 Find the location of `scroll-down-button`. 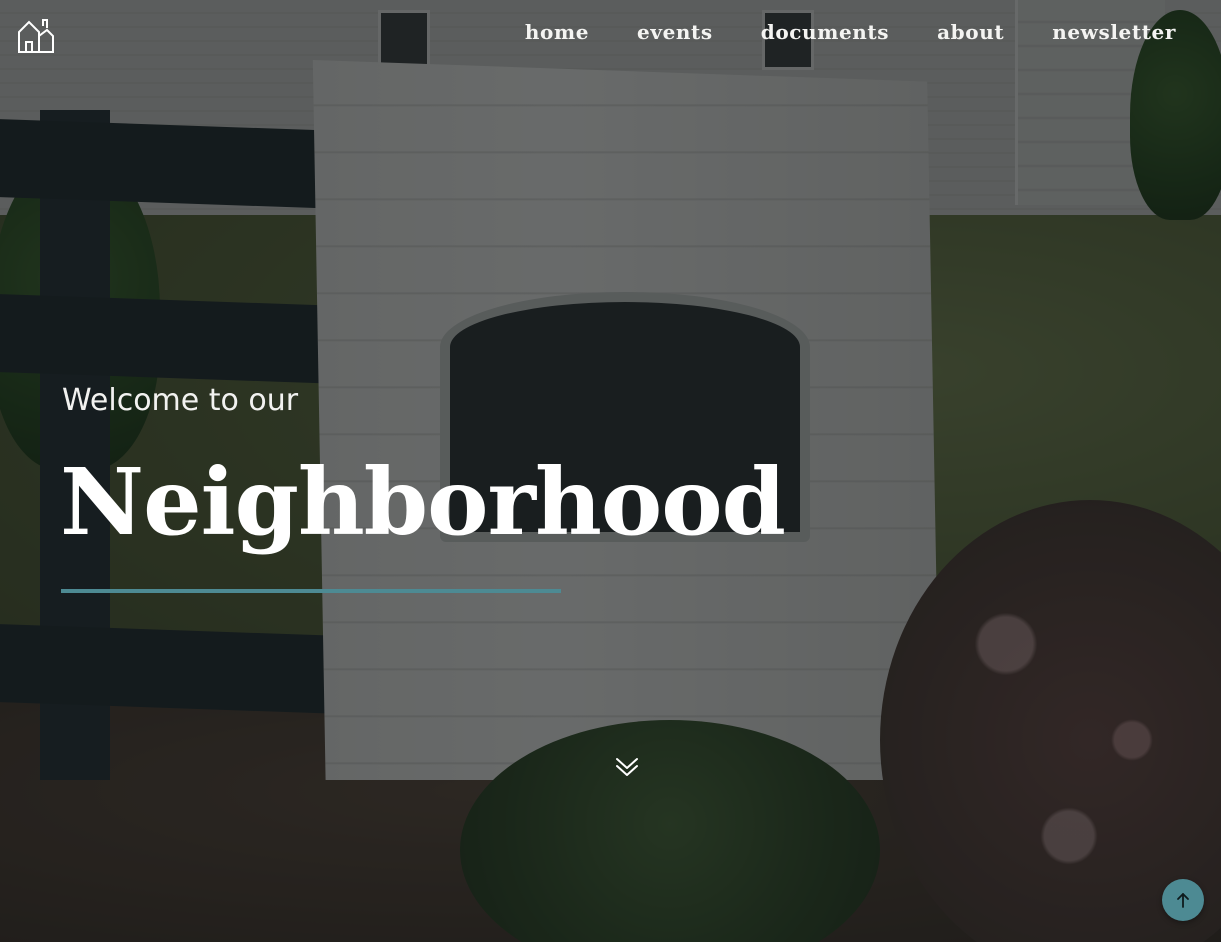

scroll-down-button is located at coordinates (627, 767).